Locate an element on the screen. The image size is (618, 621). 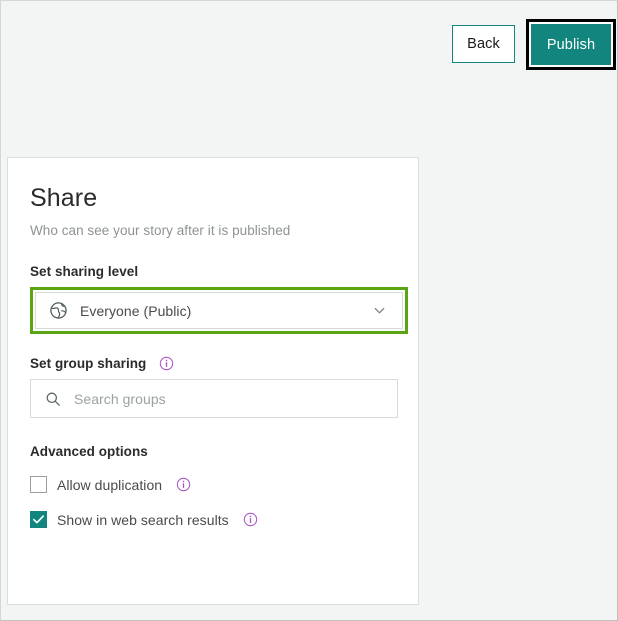
sharing-level-label: Set sharing level is located at coordinates (84, 271).